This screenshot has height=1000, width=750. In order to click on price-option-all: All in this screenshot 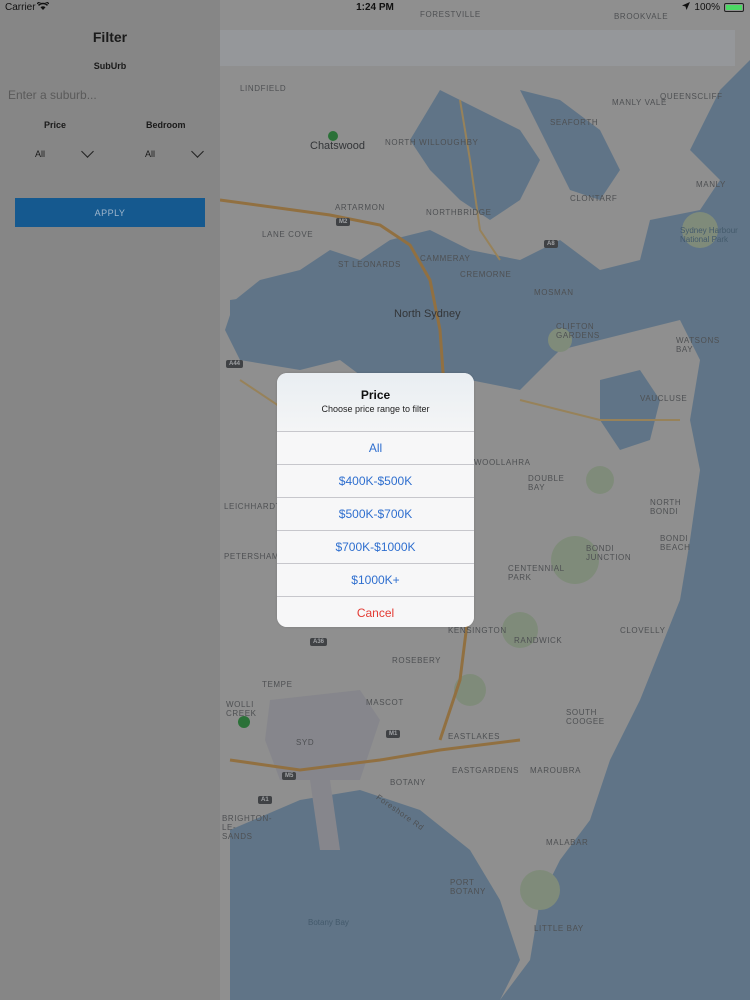, I will do `click(375, 448)`.